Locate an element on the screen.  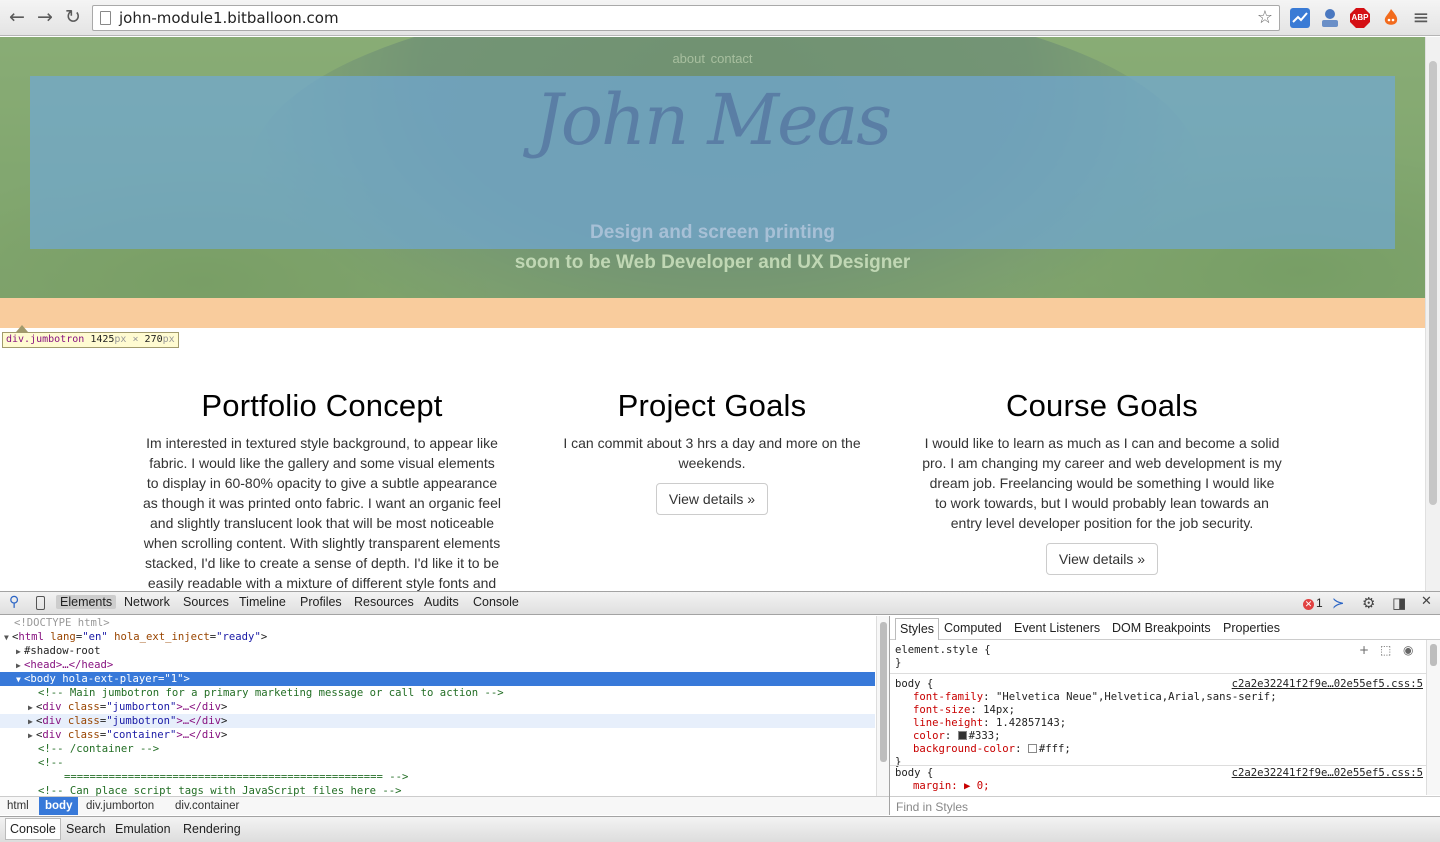
tooltip-unit: px is located at coordinates (120, 339).